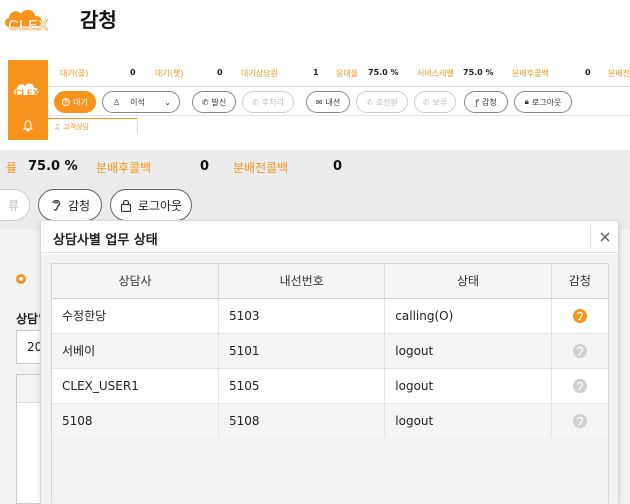 The image size is (630, 504). What do you see at coordinates (315, 29) in the screenshot?
I see `app-header: CLEX 감청` at bounding box center [315, 29].